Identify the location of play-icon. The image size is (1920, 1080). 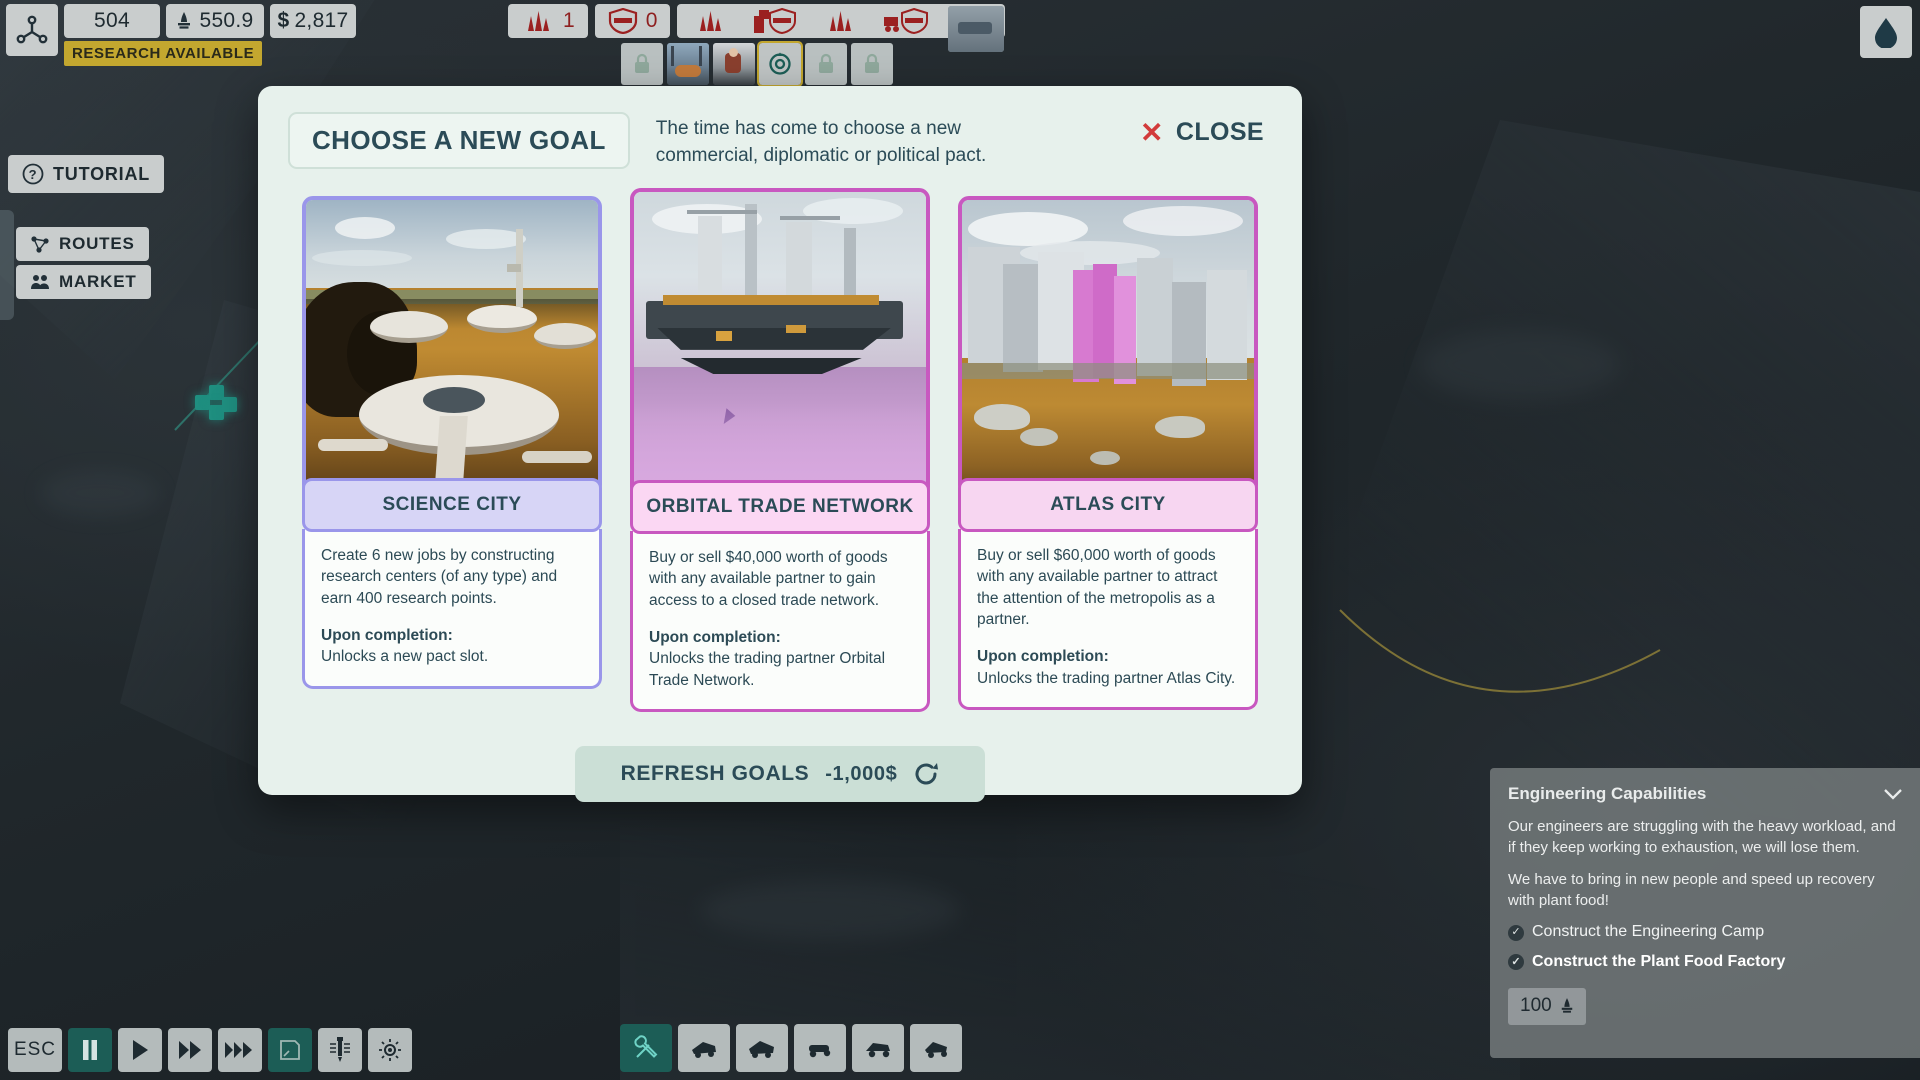
(140, 1050).